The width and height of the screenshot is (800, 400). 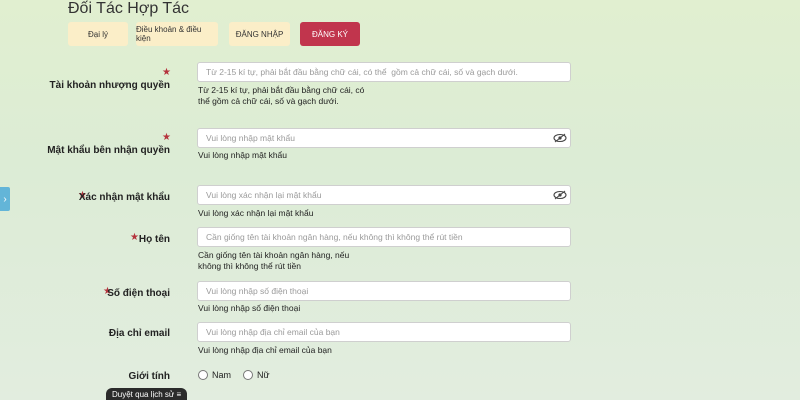 What do you see at coordinates (330, 34) in the screenshot?
I see `tab-register: ĐĂNG KÝ` at bounding box center [330, 34].